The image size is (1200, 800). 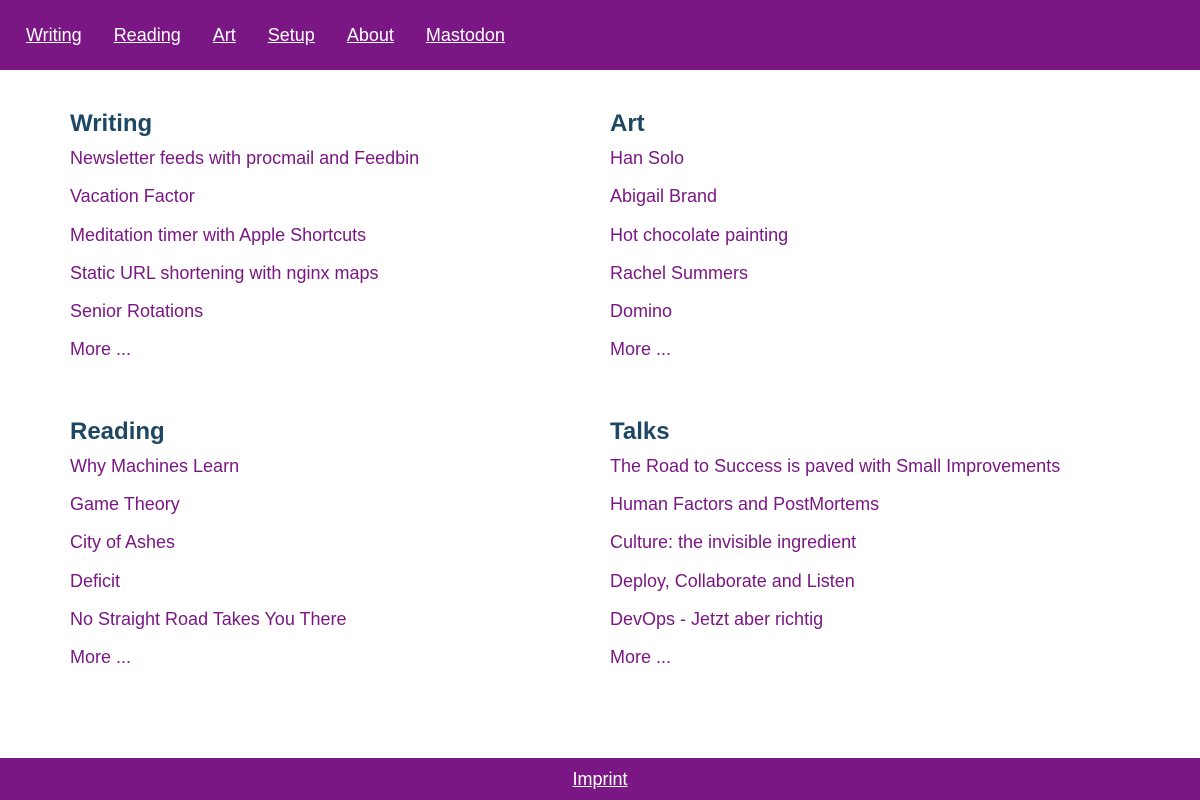 I want to click on list-item: Static URL shortening with nginx maps, so click(x=340, y=282).